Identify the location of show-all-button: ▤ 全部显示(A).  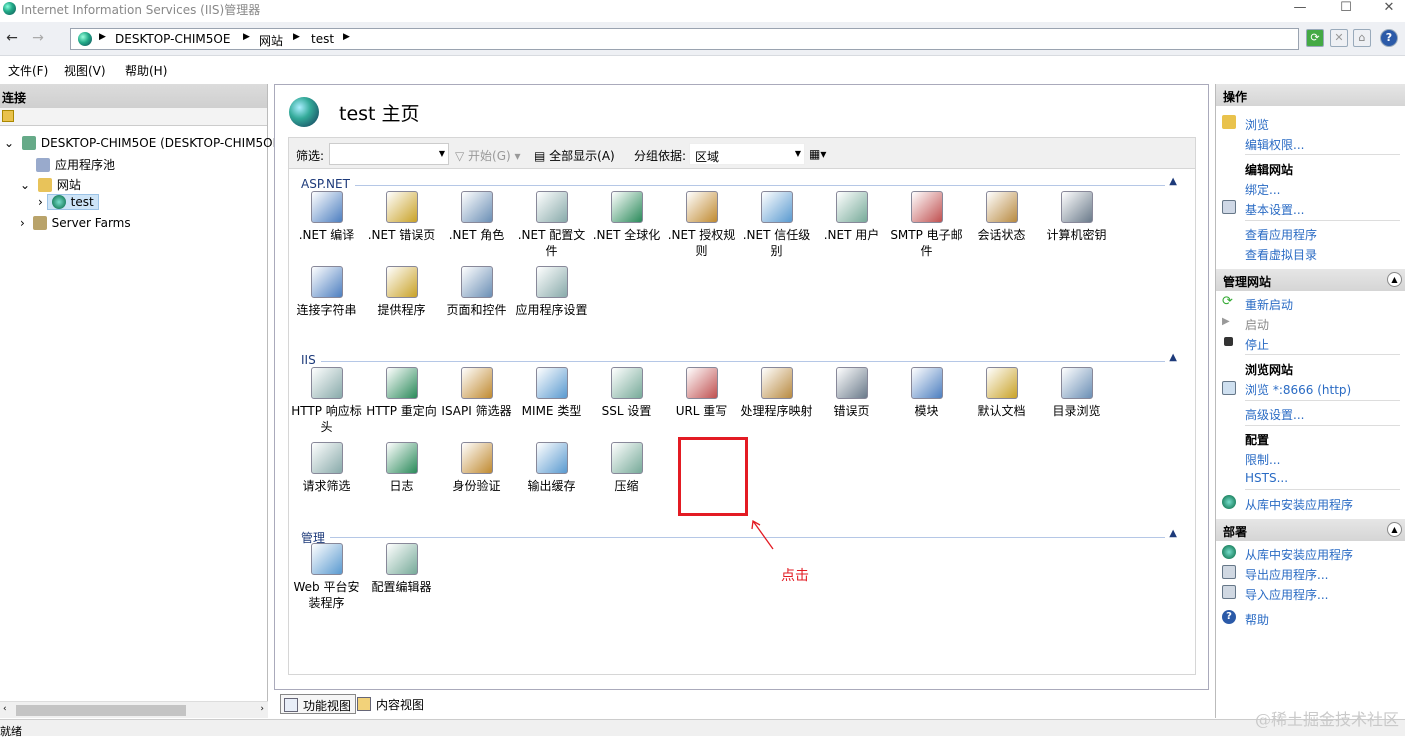
(574, 155).